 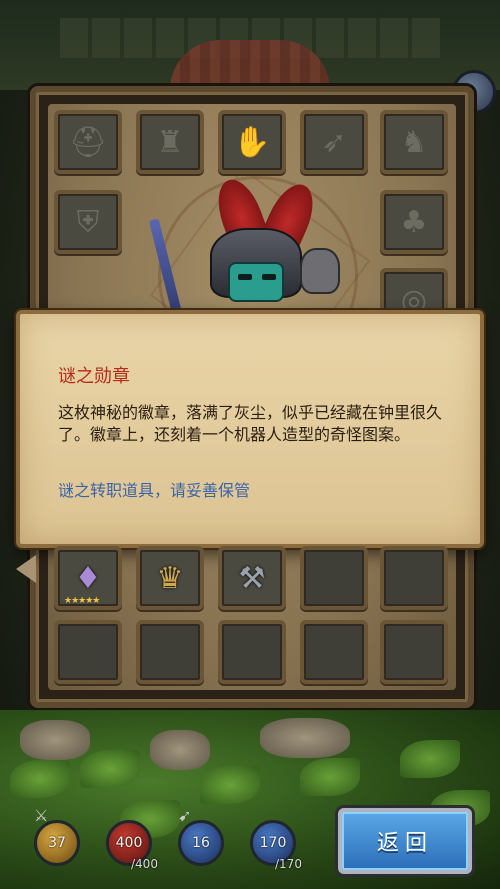 I want to click on hammer-icon: ⚒, so click(x=252, y=578).